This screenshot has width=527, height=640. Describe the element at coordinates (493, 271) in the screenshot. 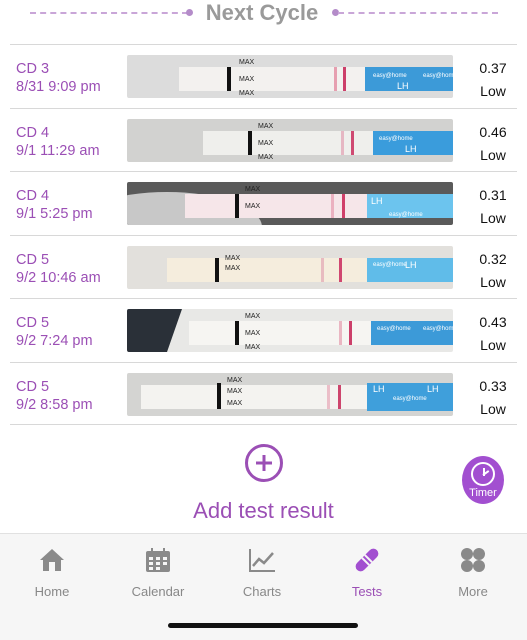

I see `test-value: 0.32 Low` at that location.